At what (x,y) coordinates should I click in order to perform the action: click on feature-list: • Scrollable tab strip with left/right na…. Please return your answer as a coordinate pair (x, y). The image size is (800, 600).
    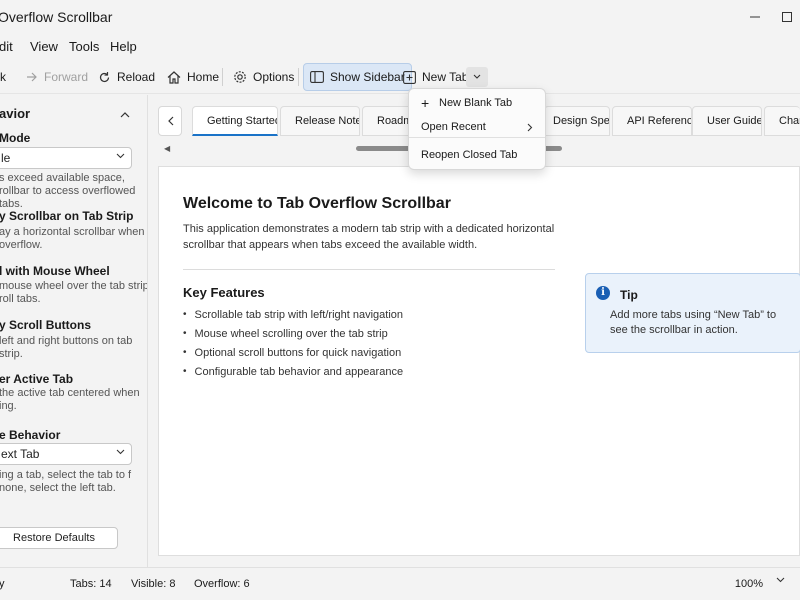
    Looking at the image, I should click on (293, 347).